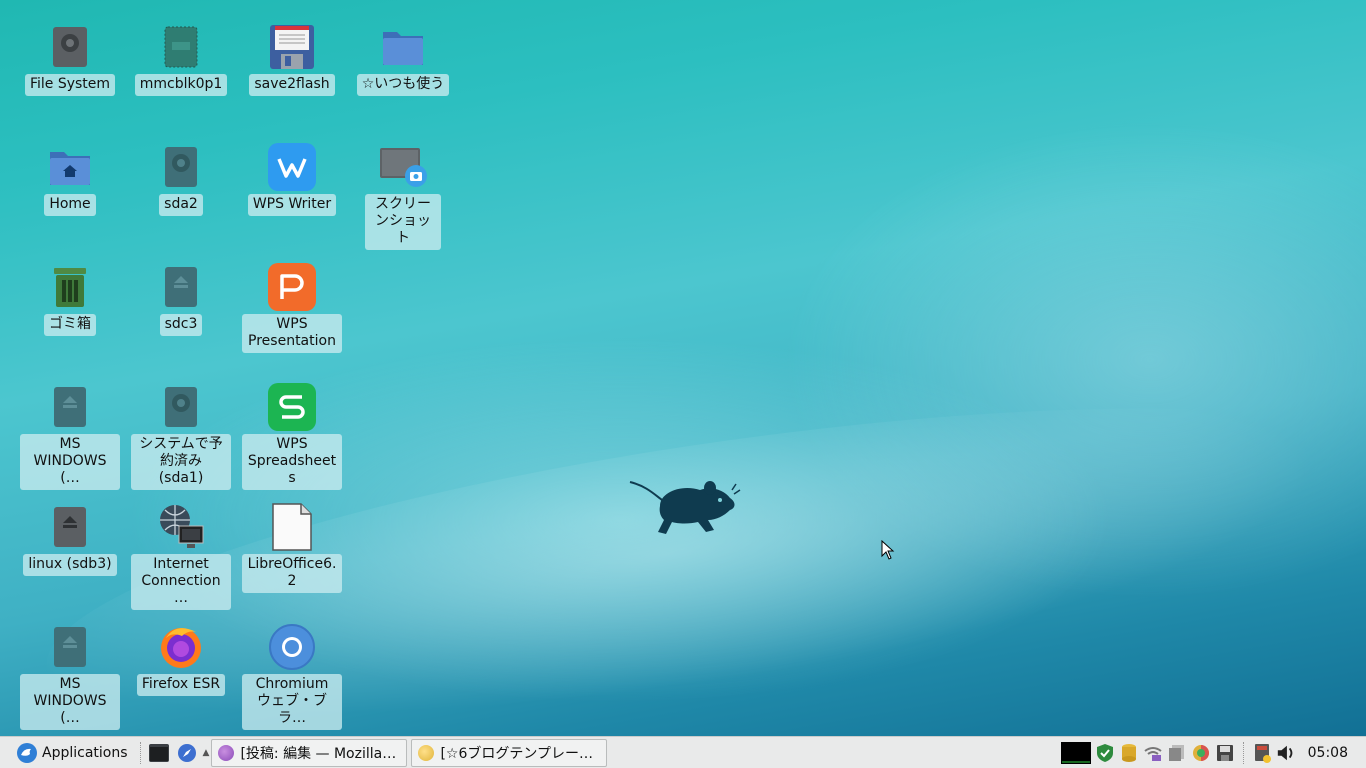 The image size is (1366, 768). Describe the element at coordinates (1177, 753) in the screenshot. I see `clipboard-icon` at that location.